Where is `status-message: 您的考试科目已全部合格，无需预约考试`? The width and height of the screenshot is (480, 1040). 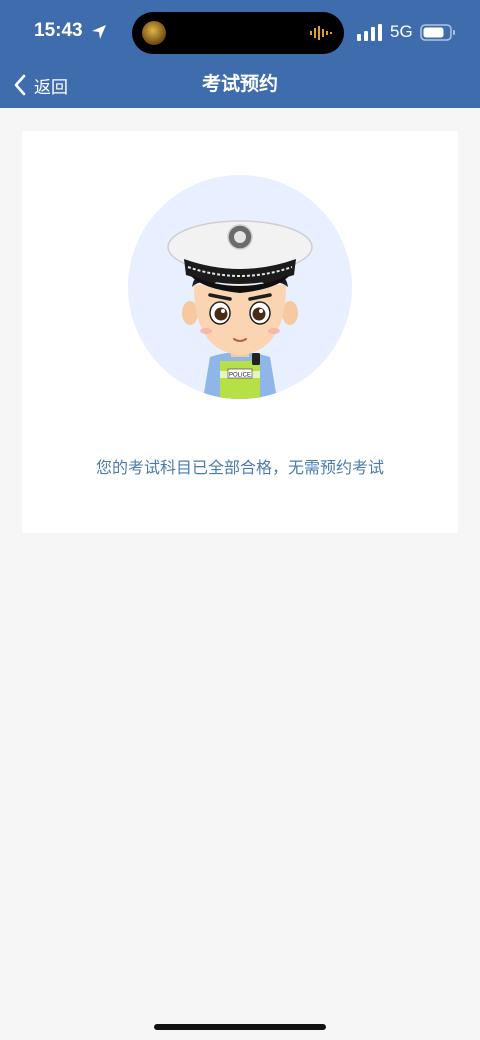 status-message: 您的考试科目已全部合格，无需预约考试 is located at coordinates (239, 467).